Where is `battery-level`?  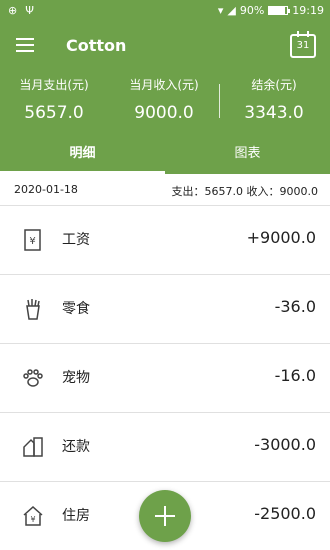 battery-level is located at coordinates (277, 10).